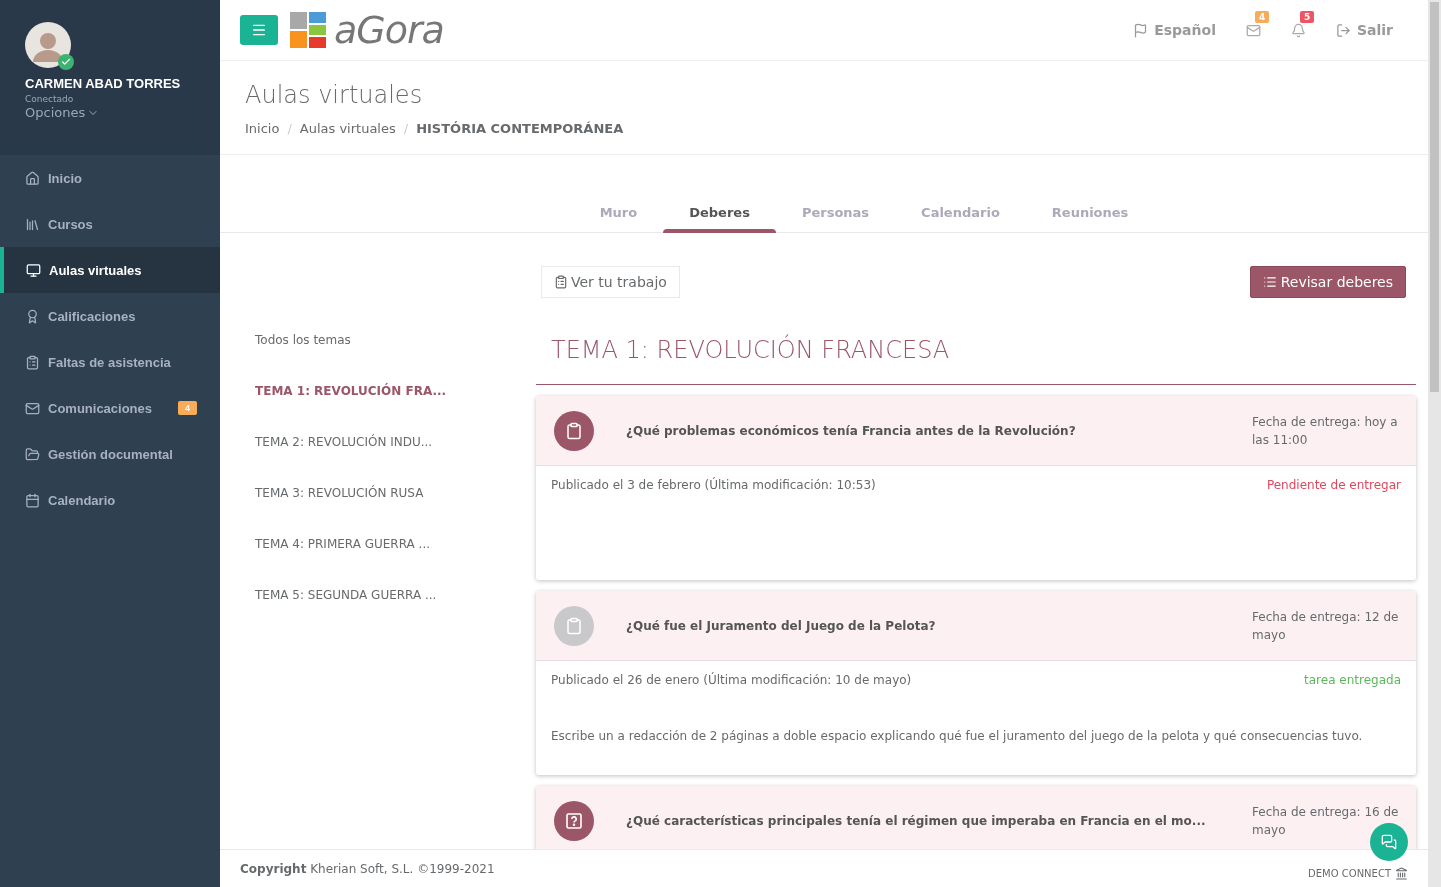 The height and width of the screenshot is (887, 1441). Describe the element at coordinates (110, 224) in the screenshot. I see `nav-item: Cursos` at that location.